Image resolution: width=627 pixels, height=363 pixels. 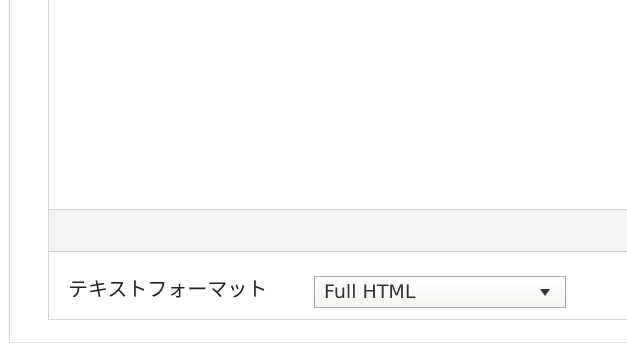 I want to click on bottom-divider, so click(x=318, y=342).